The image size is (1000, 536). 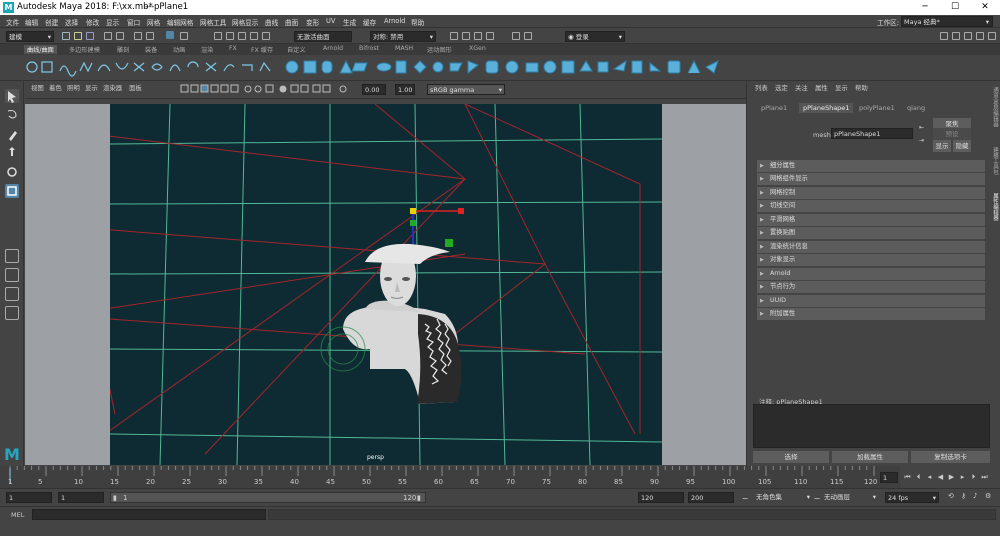 What do you see at coordinates (78, 36) in the screenshot?
I see `open-scene-icon` at bounding box center [78, 36].